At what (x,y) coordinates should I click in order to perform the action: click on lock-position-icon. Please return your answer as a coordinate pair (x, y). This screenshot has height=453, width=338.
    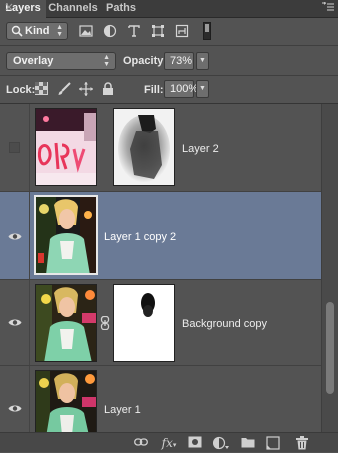
    Looking at the image, I should click on (86, 89).